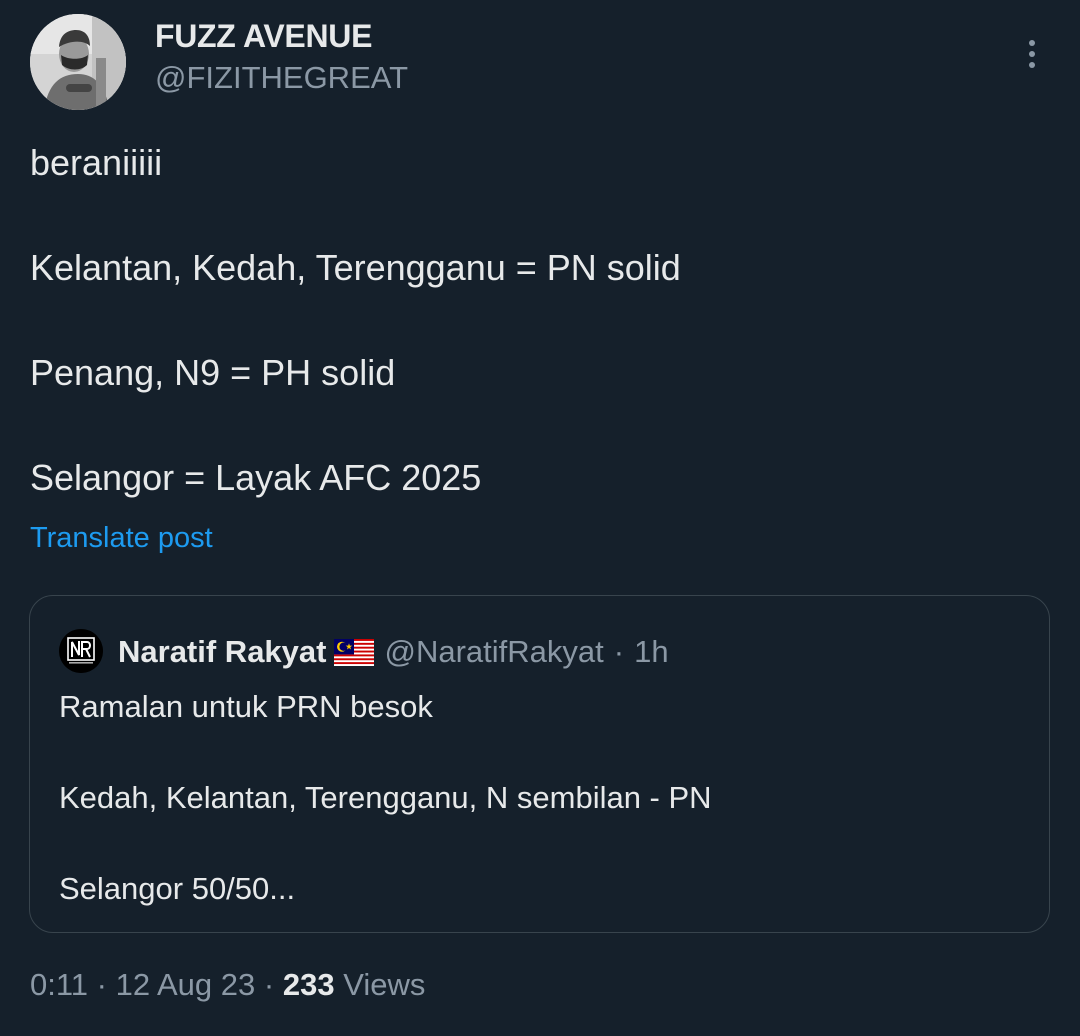 The height and width of the screenshot is (1036, 1080). Describe the element at coordinates (59, 984) in the screenshot. I see `post-time: 0:11` at that location.